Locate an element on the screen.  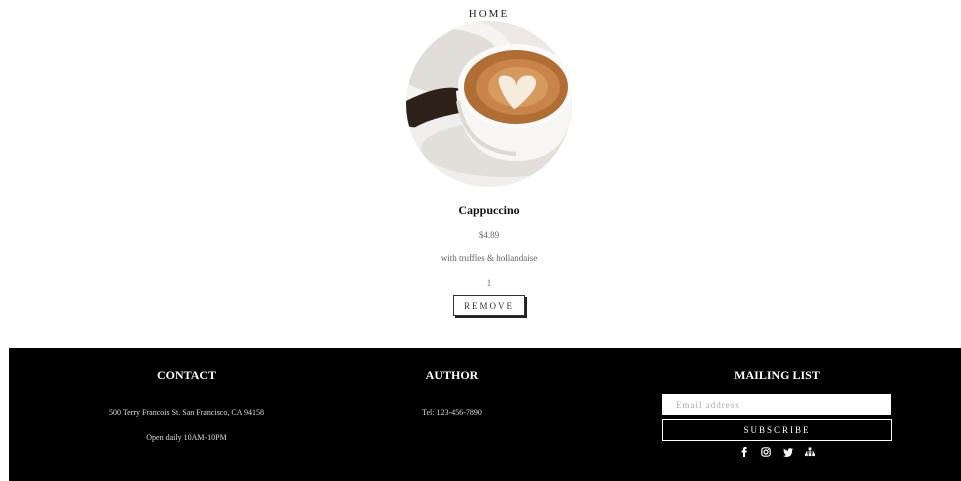
social-links is located at coordinates (777, 452).